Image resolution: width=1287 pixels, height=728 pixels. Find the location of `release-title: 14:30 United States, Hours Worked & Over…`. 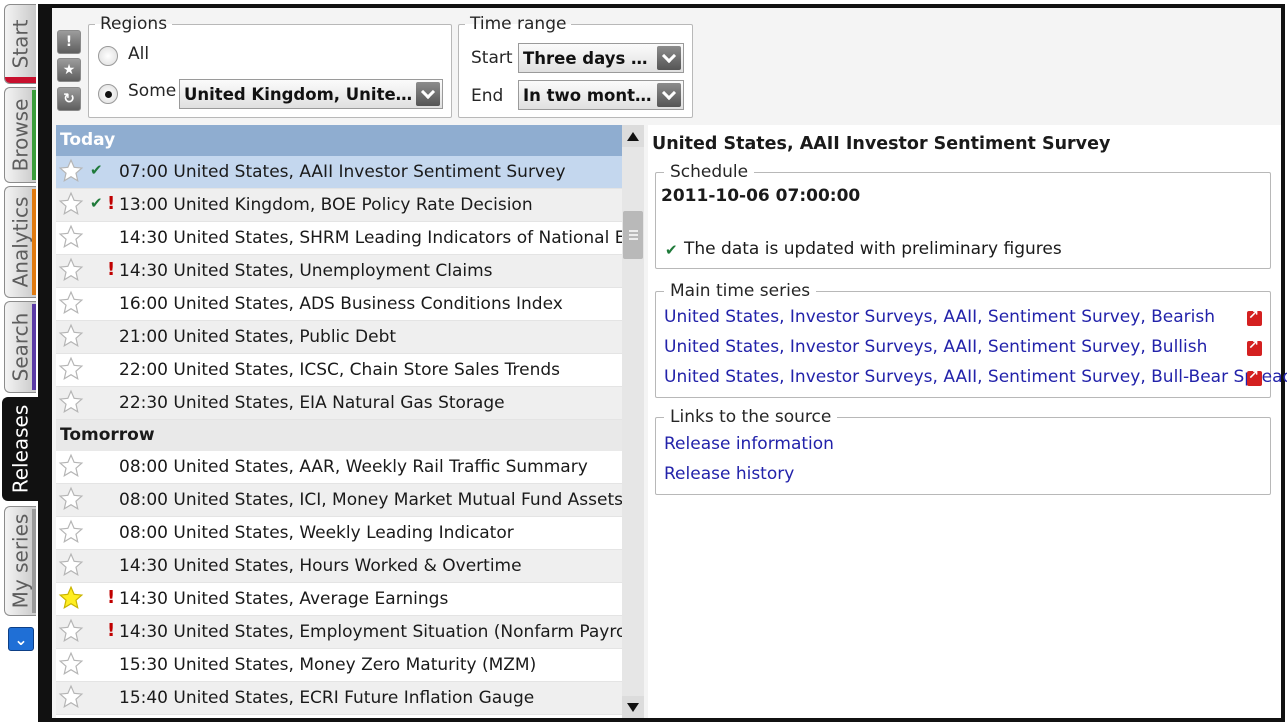

release-title: 14:30 United States, Hours Worked & Over… is located at coordinates (320, 566).